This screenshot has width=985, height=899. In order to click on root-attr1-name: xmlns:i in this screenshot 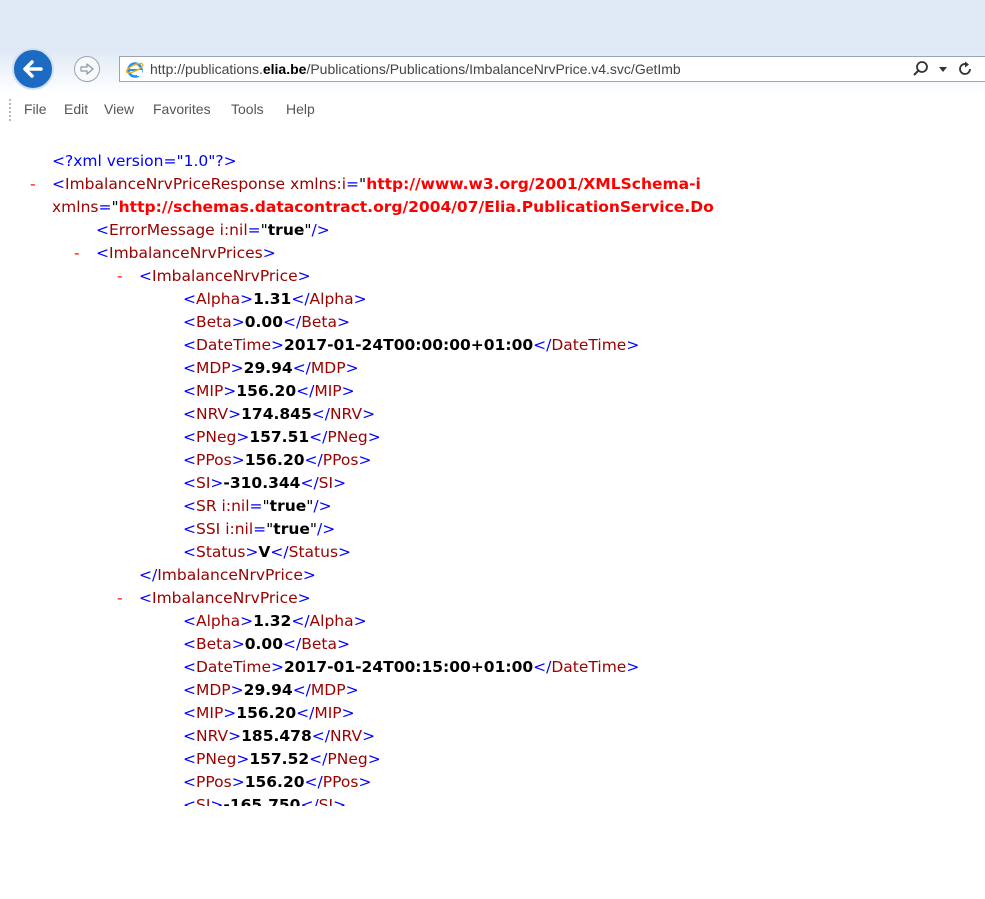, I will do `click(318, 184)`.